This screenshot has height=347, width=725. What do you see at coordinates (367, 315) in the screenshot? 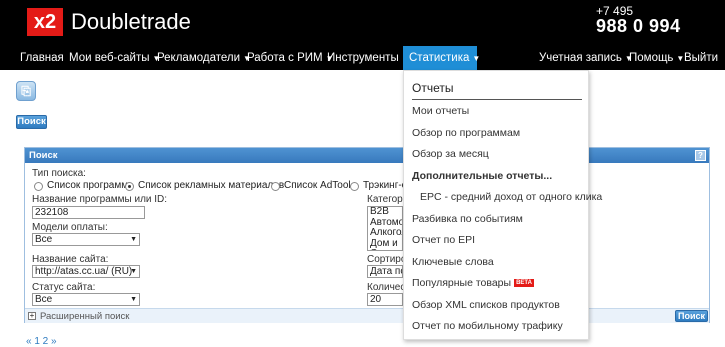
I see `search-panel-footer: + Расширенный поиск Поиск` at bounding box center [367, 315].